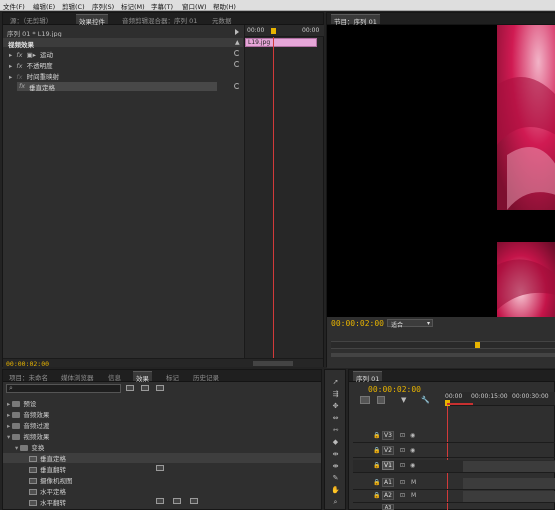  What do you see at coordinates (44, 6) in the screenshot?
I see `menu-edit: 编辑(E)` at bounding box center [44, 6].